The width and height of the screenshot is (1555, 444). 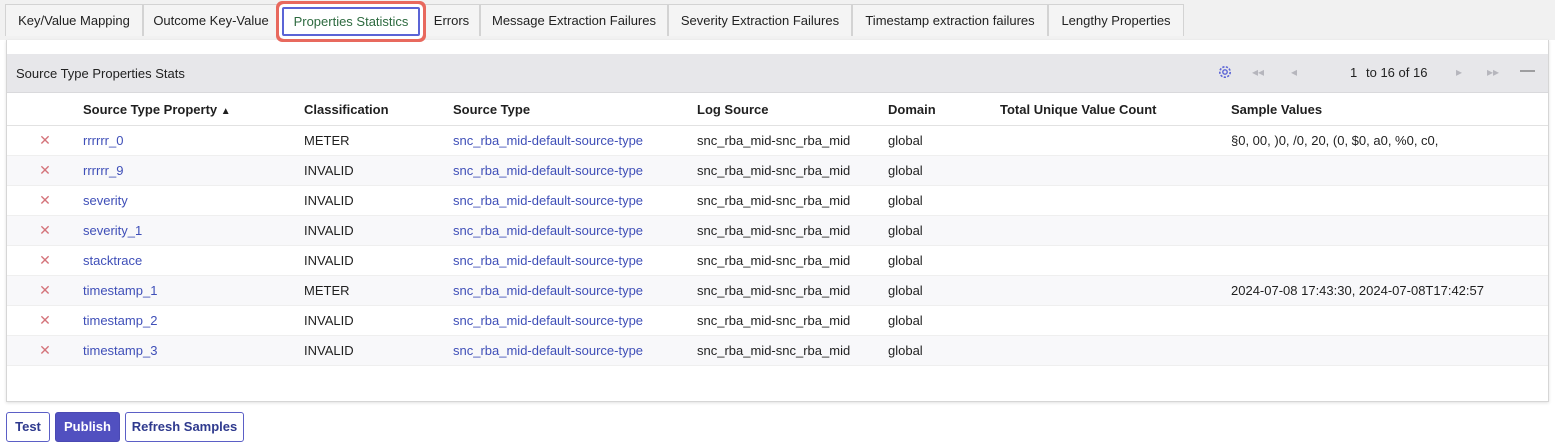 What do you see at coordinates (225, 111) in the screenshot?
I see `sort-ascending-icon: ▲` at bounding box center [225, 111].